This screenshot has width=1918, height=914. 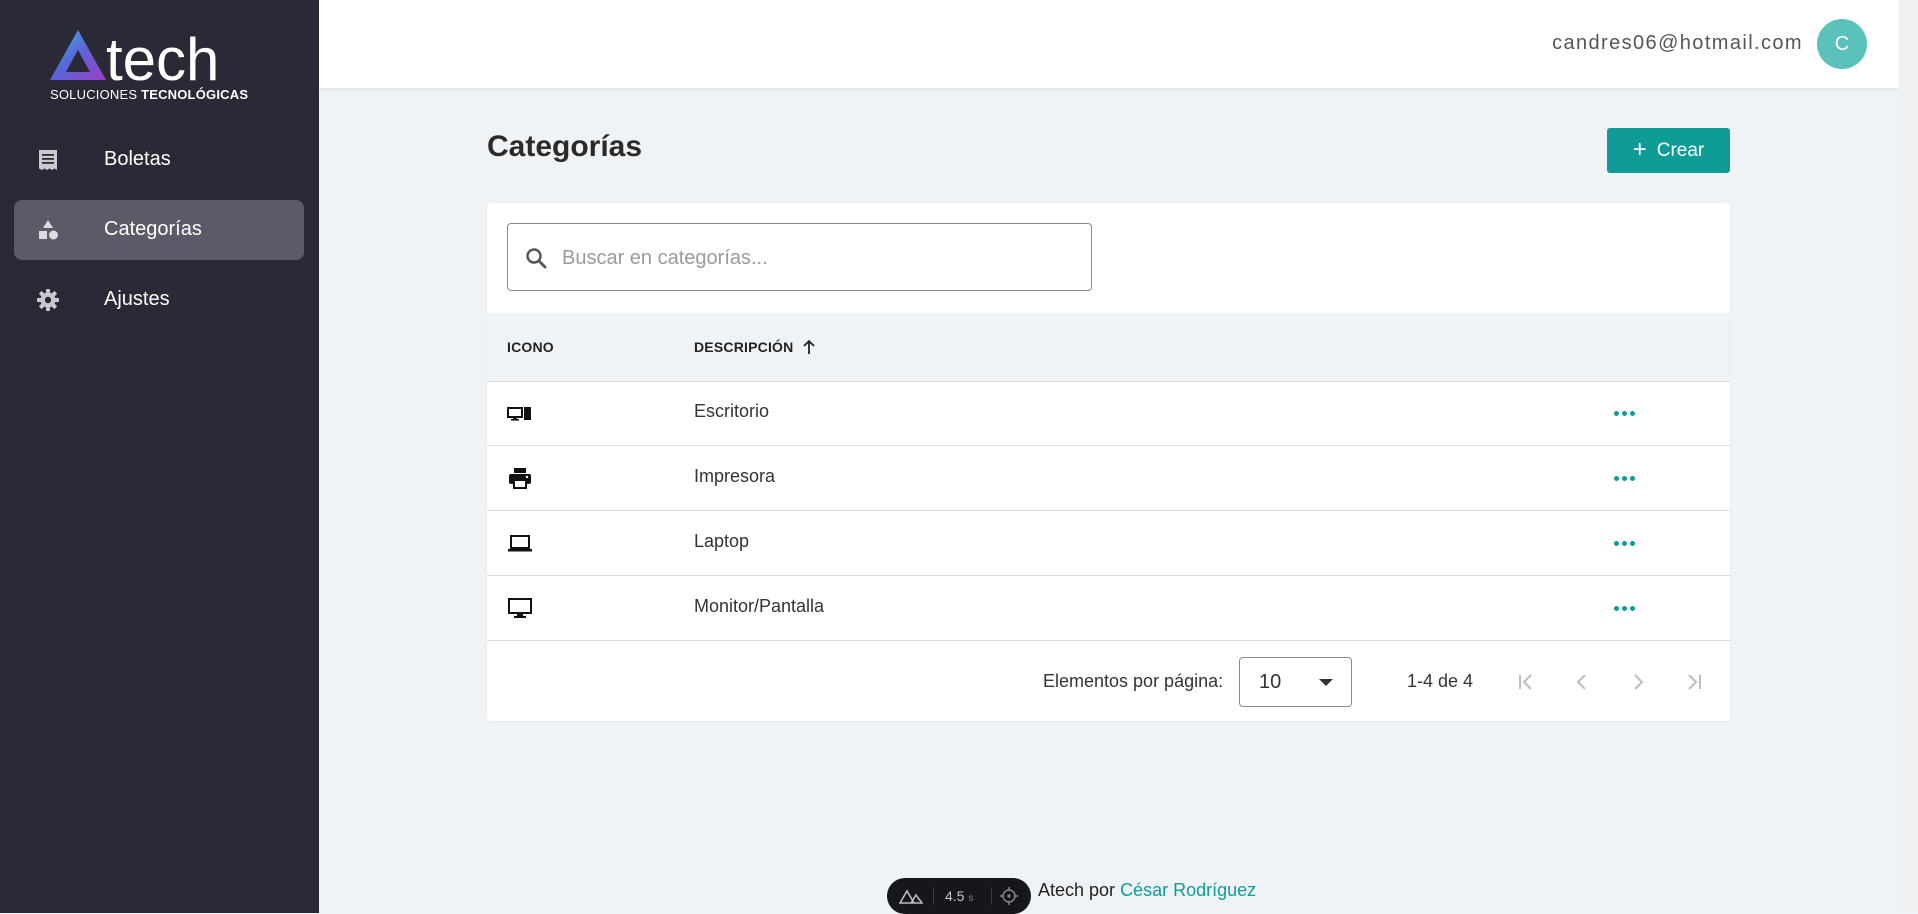 What do you see at coordinates (519, 414) in the screenshot?
I see `desktop-tower-icon` at bounding box center [519, 414].